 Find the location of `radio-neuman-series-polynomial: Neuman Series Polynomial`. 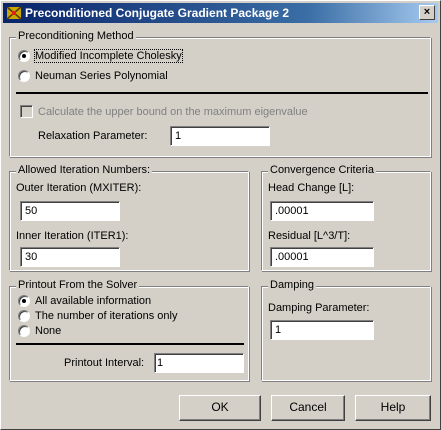

radio-neuman-series-polynomial: Neuman Series Polynomial is located at coordinates (93, 76).